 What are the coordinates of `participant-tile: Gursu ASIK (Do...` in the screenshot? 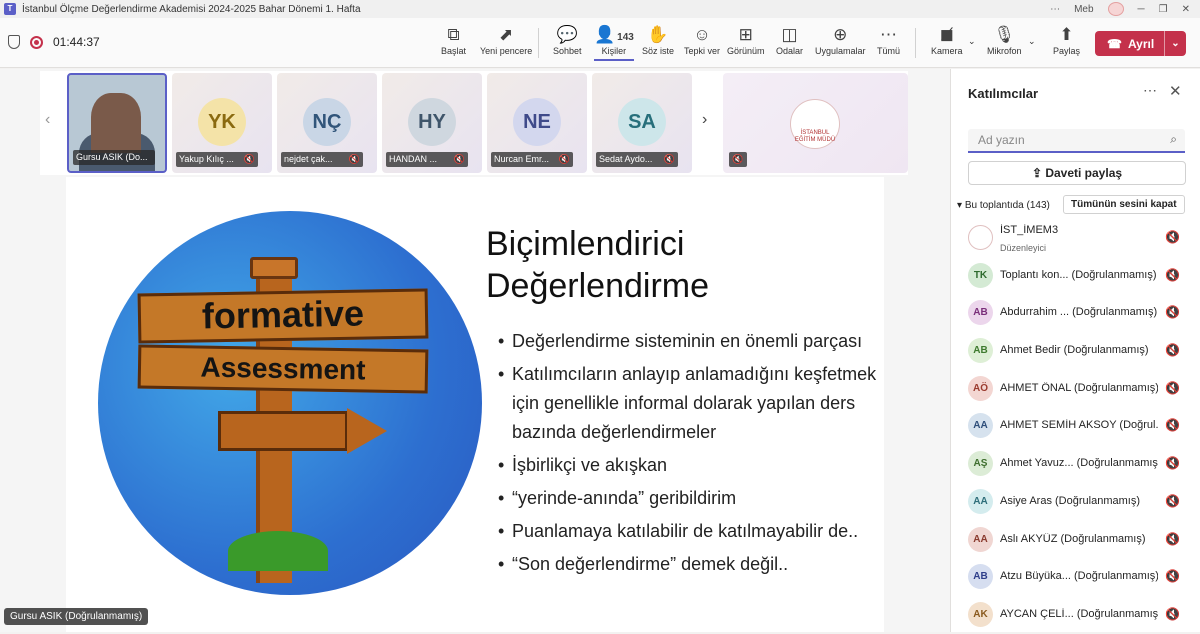 It's located at (117, 123).